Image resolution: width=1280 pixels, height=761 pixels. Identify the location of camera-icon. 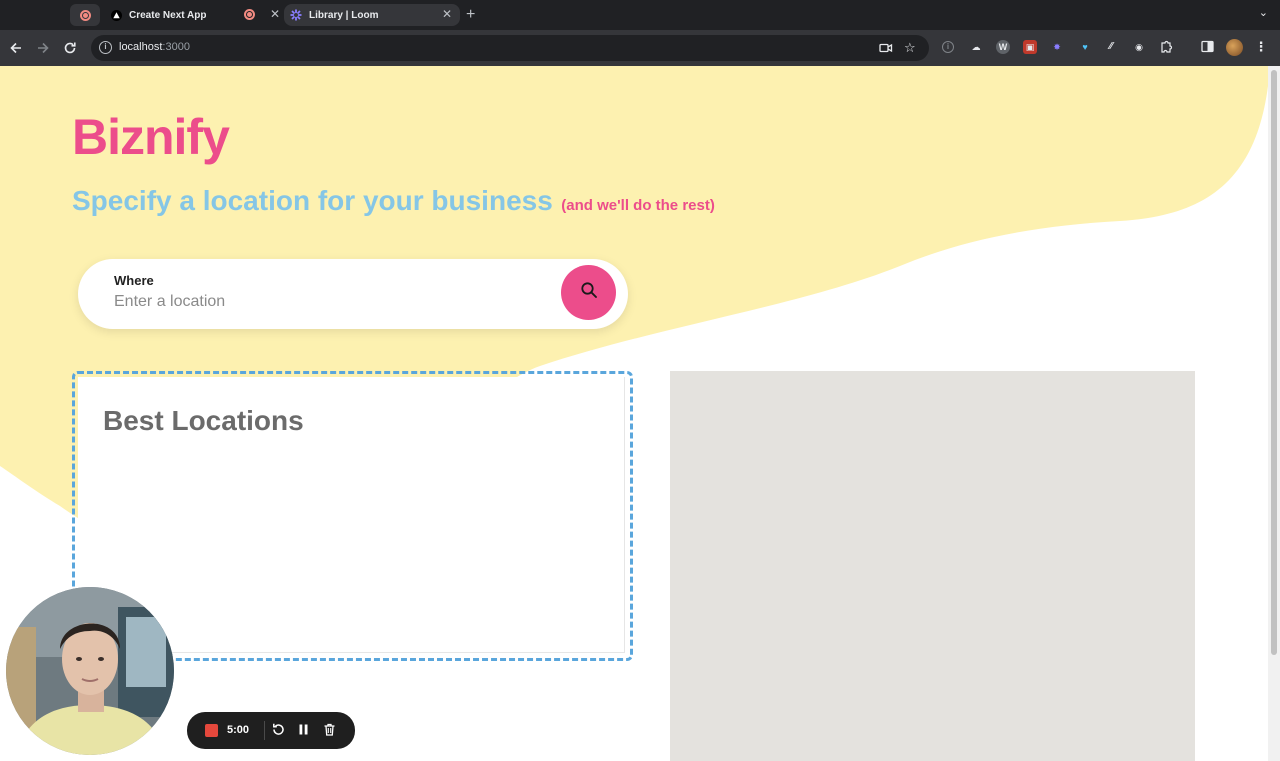
(886, 49).